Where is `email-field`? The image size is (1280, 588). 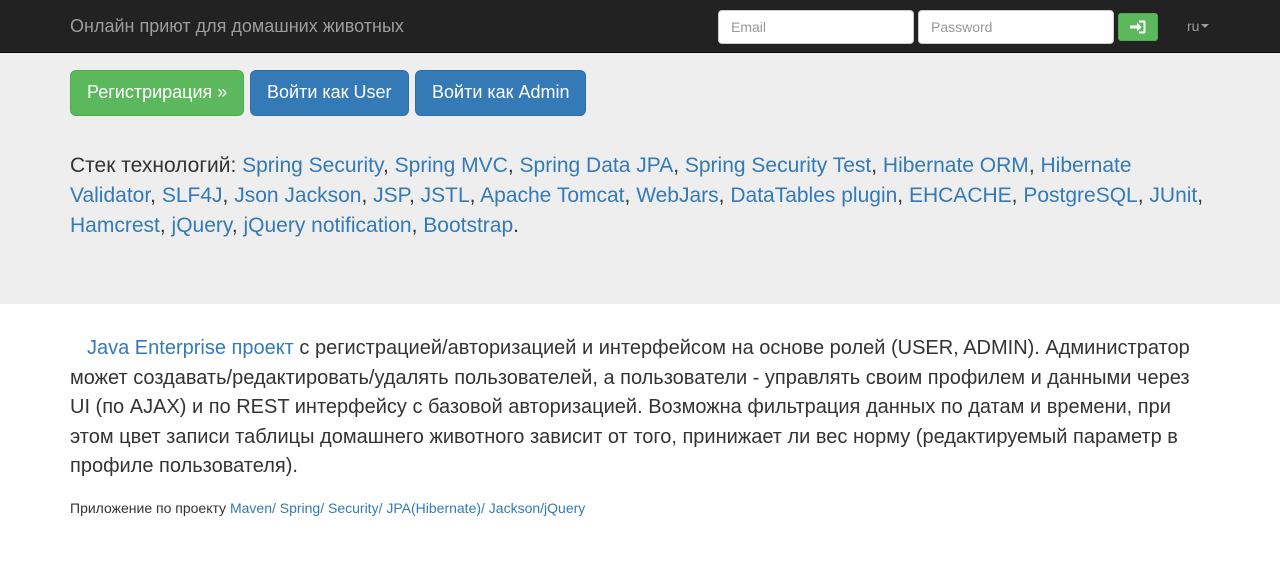 email-field is located at coordinates (816, 27).